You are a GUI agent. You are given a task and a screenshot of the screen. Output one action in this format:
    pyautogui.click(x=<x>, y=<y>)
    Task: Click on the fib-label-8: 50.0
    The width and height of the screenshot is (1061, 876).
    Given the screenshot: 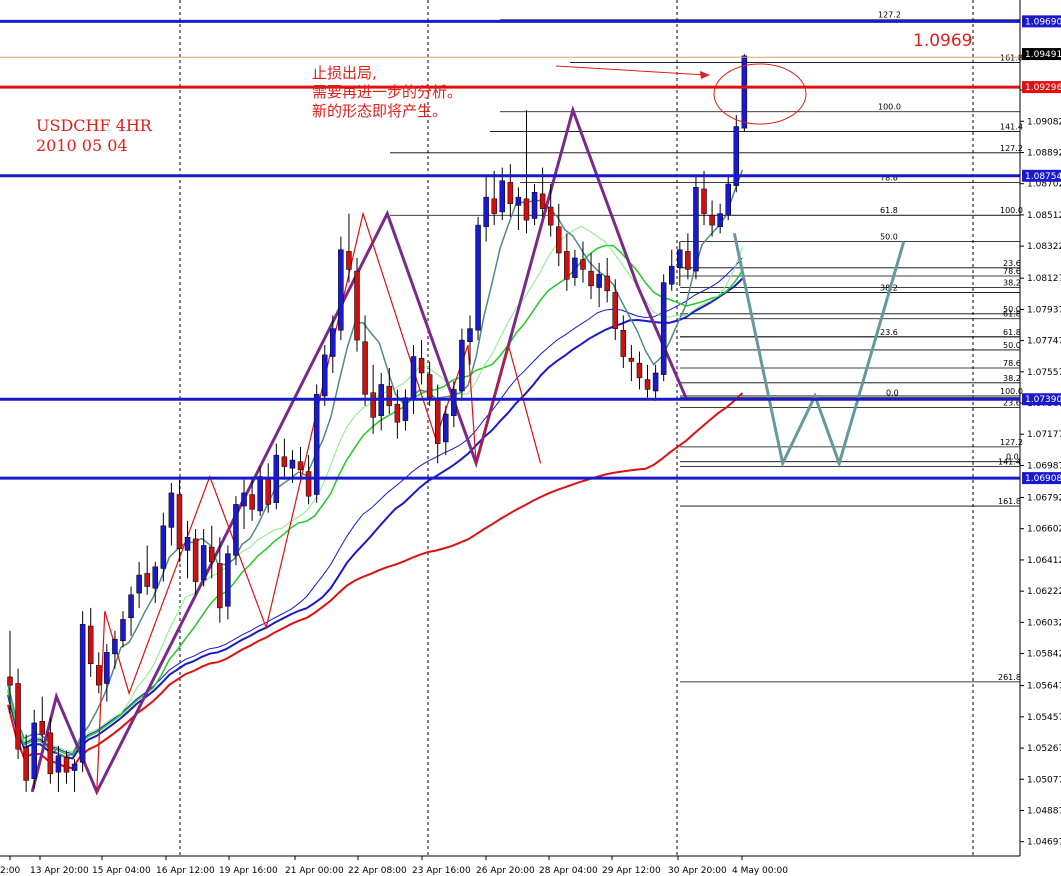 What is the action you would take?
    pyautogui.click(x=889, y=237)
    